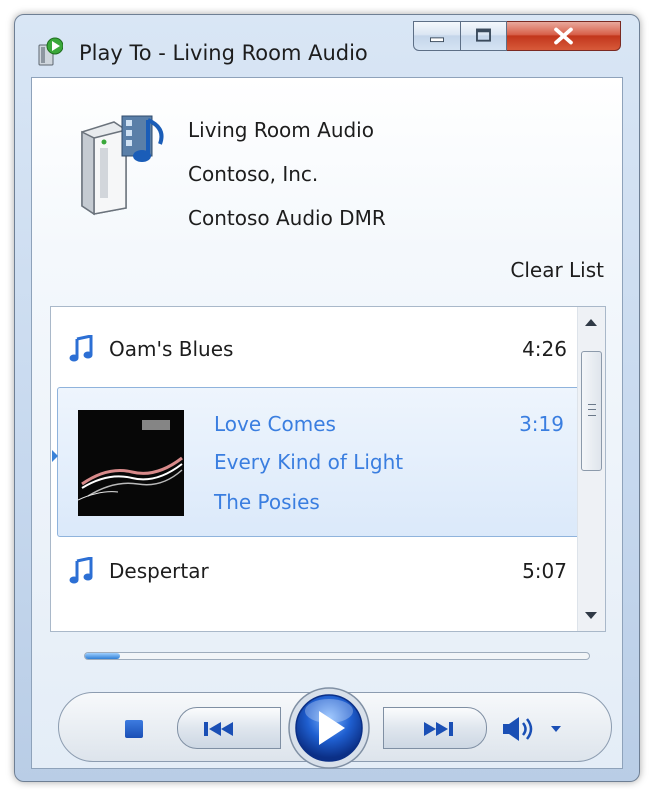 The image size is (657, 790). What do you see at coordinates (544, 571) in the screenshot?
I see `track-duration: 5:07` at bounding box center [544, 571].